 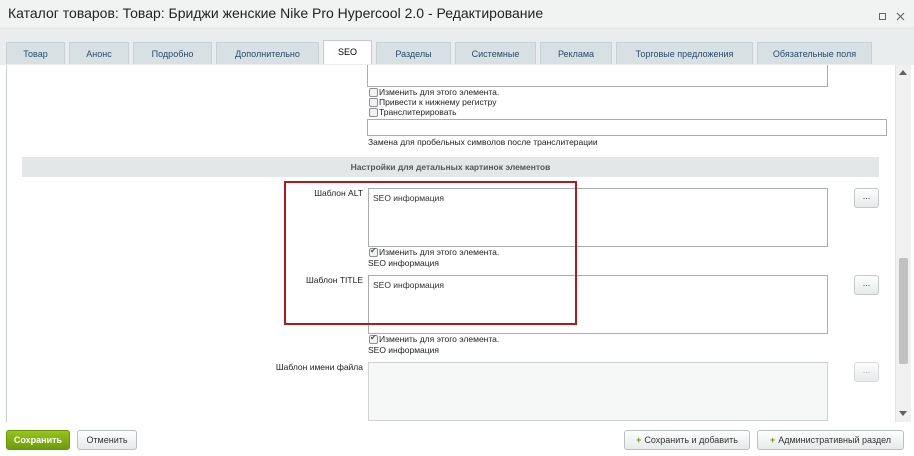 What do you see at coordinates (598, 391) in the screenshot?
I see `filename-template-textarea` at bounding box center [598, 391].